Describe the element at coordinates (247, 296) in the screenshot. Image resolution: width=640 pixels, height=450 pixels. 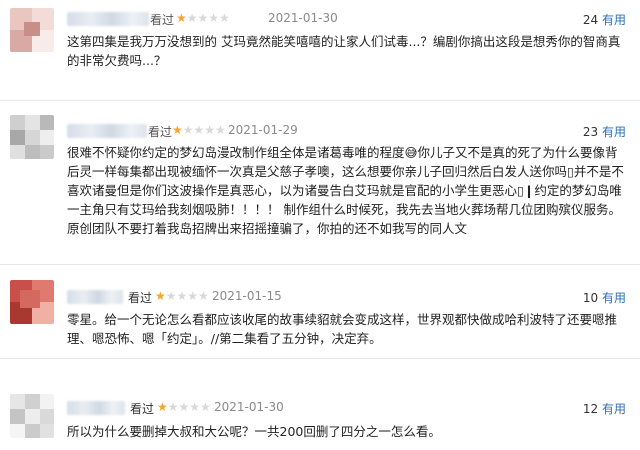
I see `review-date: 2021-01-15` at that location.